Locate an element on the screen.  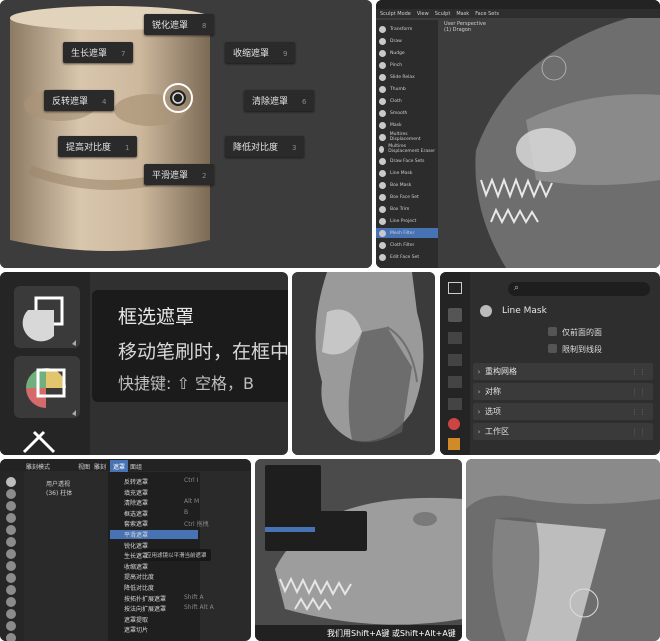
tool-label: Edit Face Set is located at coordinates (405, 257).